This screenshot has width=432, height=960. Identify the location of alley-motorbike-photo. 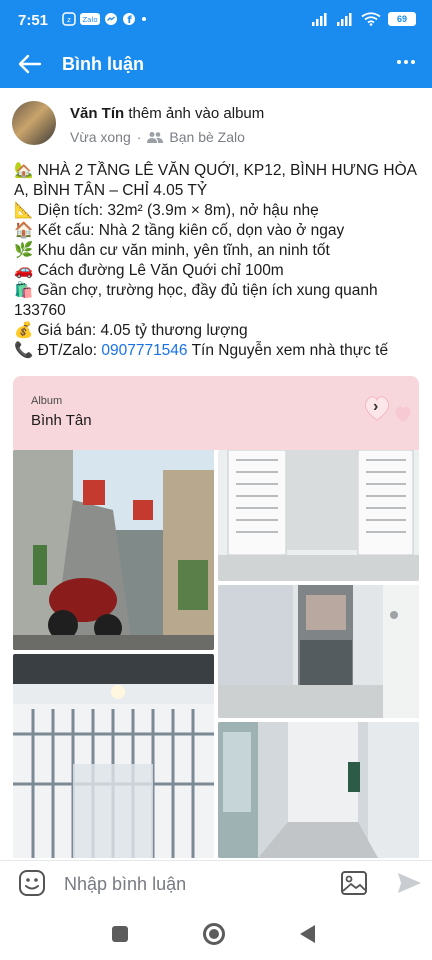
(113, 550).